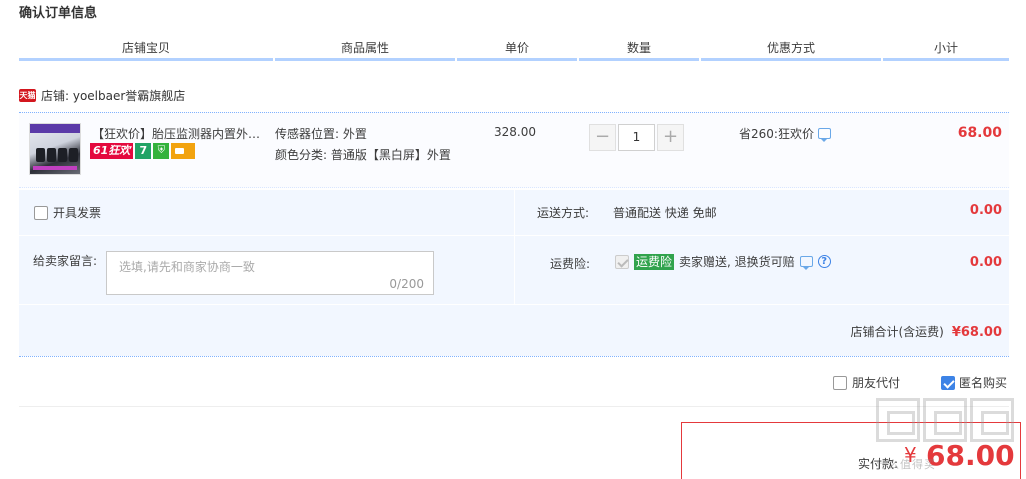  Describe the element at coordinates (270, 273) in the screenshot. I see `seller-message-input: 选填,请先和商家协商一致 0/200` at that location.